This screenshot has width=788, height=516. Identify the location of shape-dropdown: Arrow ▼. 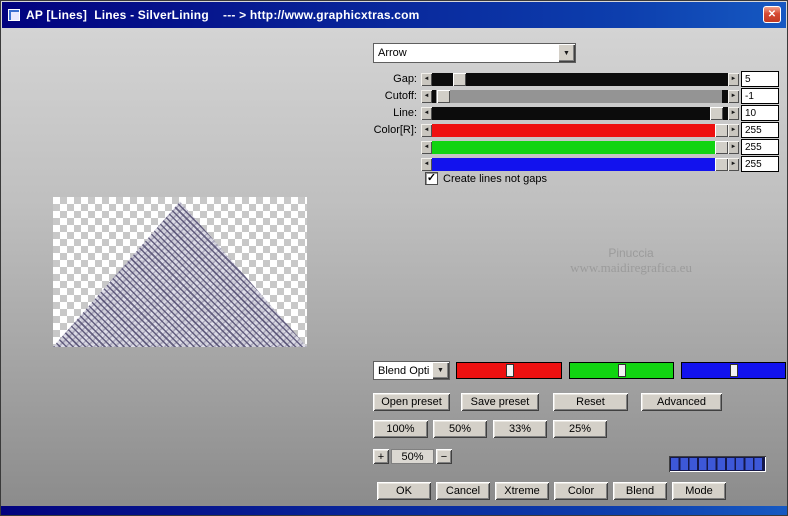
(474, 53).